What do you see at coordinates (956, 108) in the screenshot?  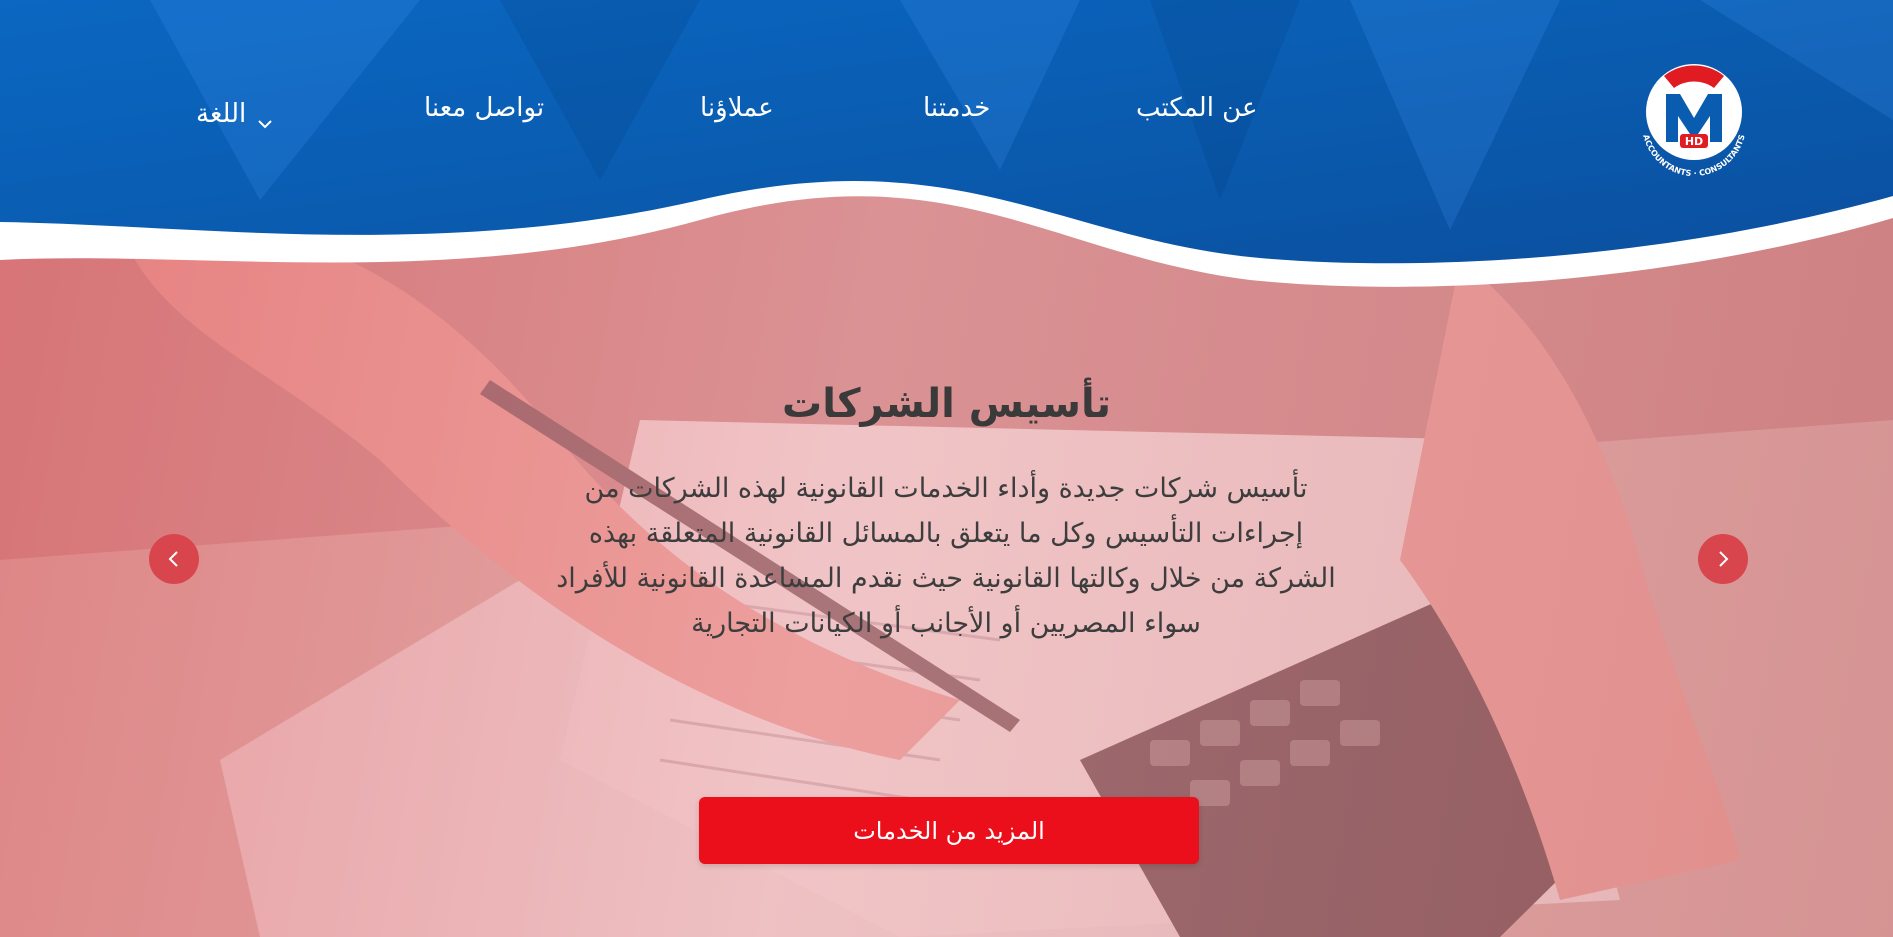 I see `nav-item-services: خدمتنا` at bounding box center [956, 108].